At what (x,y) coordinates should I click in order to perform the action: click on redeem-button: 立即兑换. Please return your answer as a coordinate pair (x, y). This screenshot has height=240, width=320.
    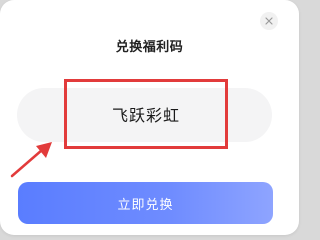
    Looking at the image, I should click on (145, 203).